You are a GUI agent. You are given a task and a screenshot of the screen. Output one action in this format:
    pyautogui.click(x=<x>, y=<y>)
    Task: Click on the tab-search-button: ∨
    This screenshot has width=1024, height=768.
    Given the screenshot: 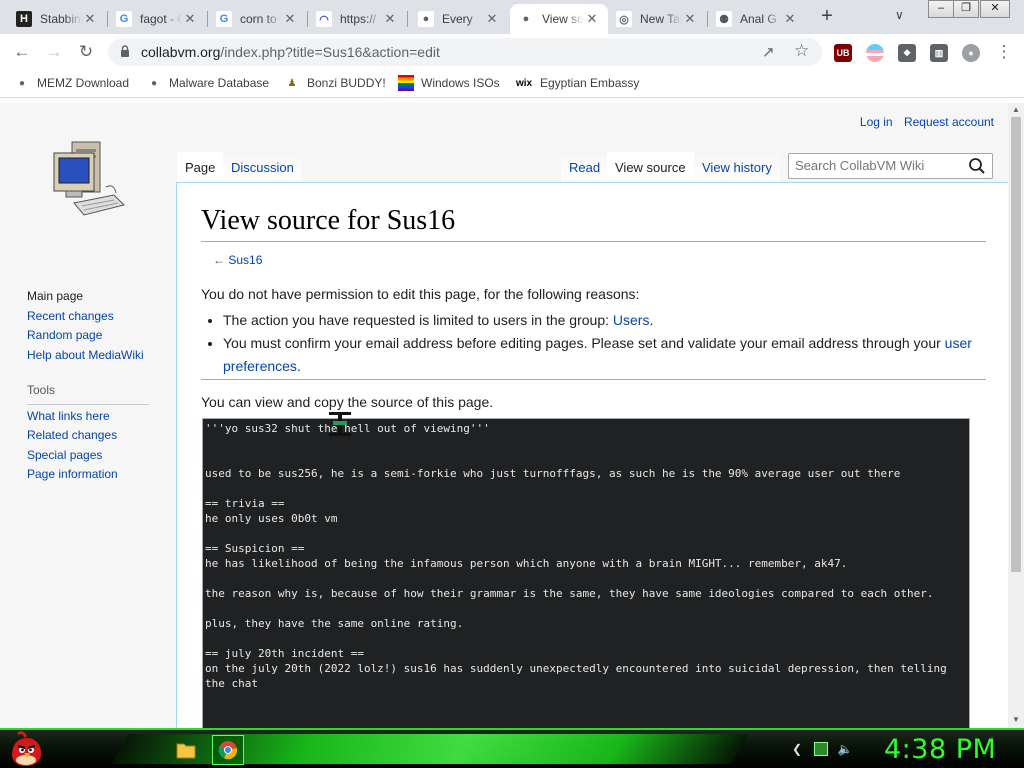 What is the action you would take?
    pyautogui.click(x=899, y=15)
    